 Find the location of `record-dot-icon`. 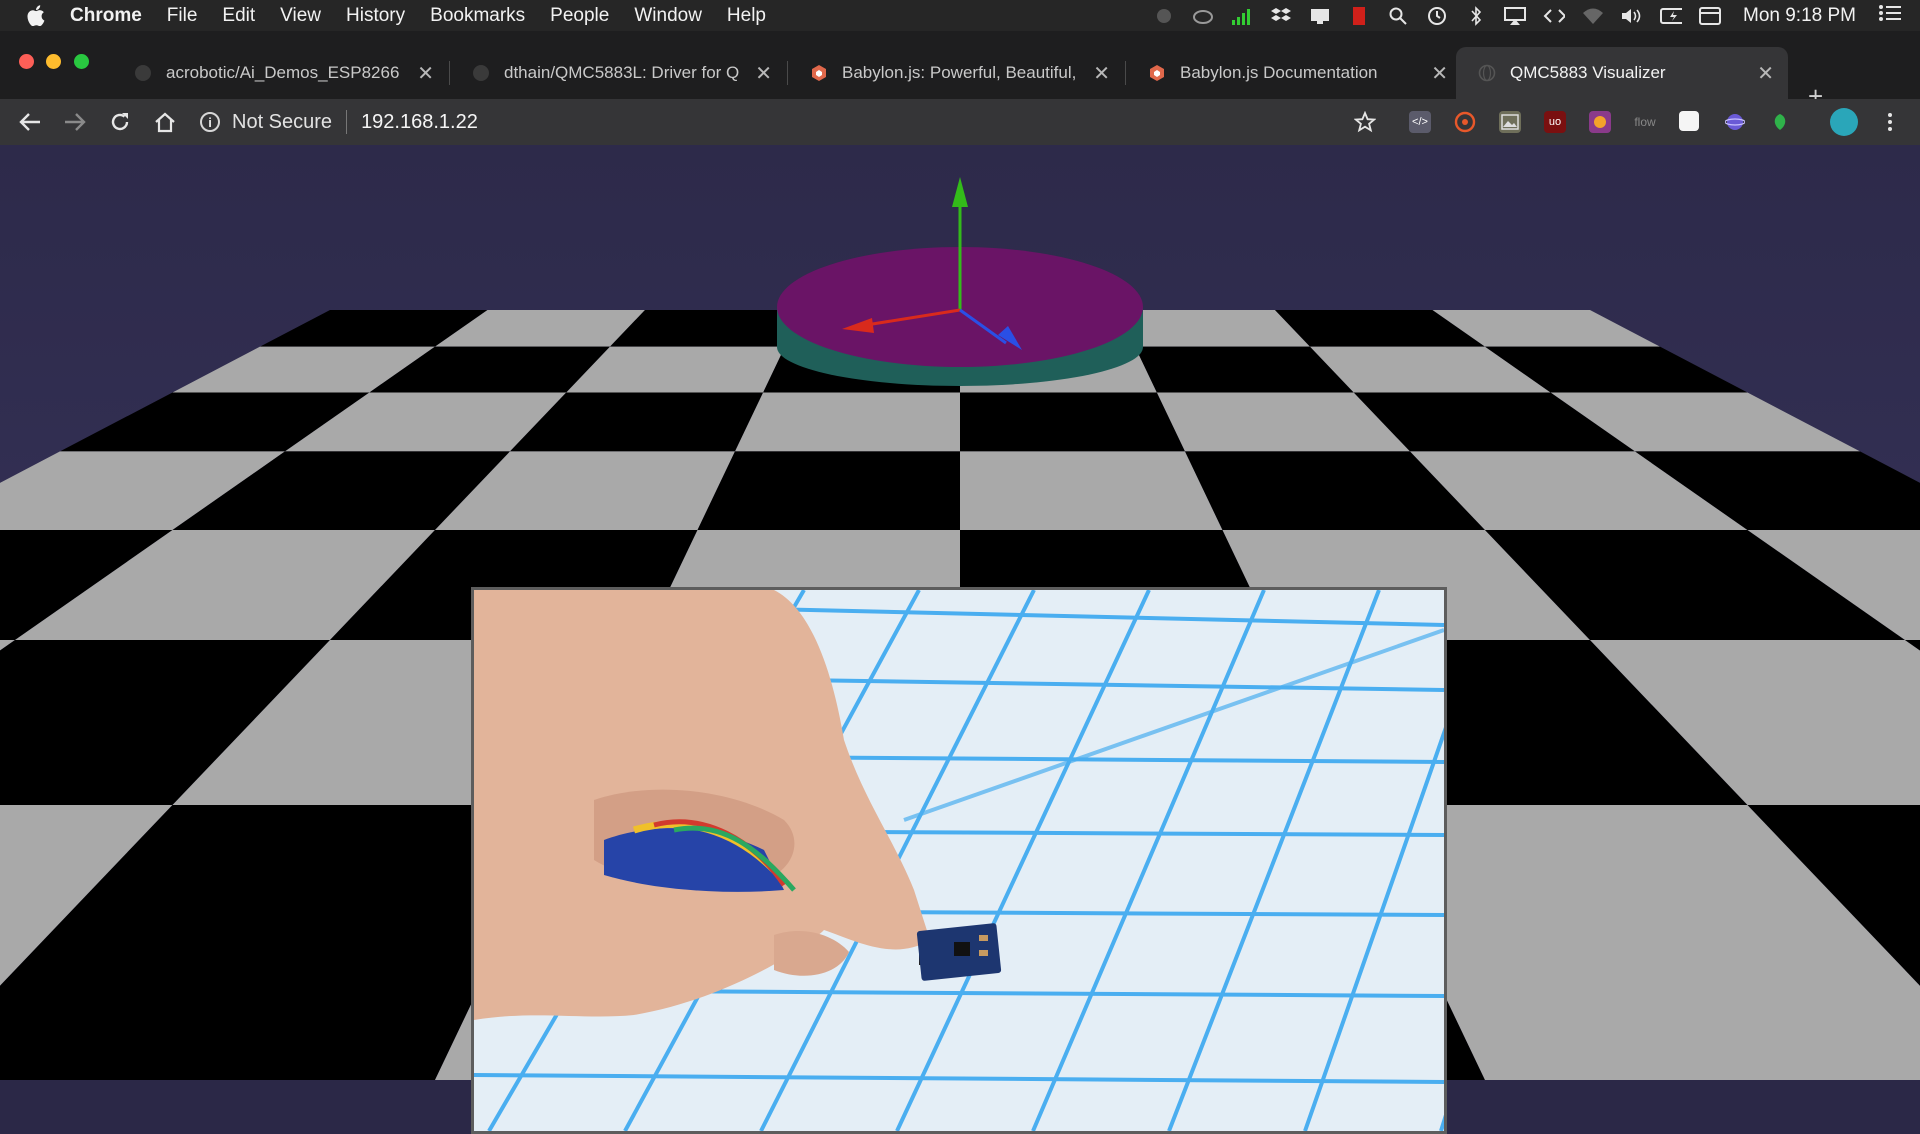

record-dot-icon is located at coordinates (1164, 16).